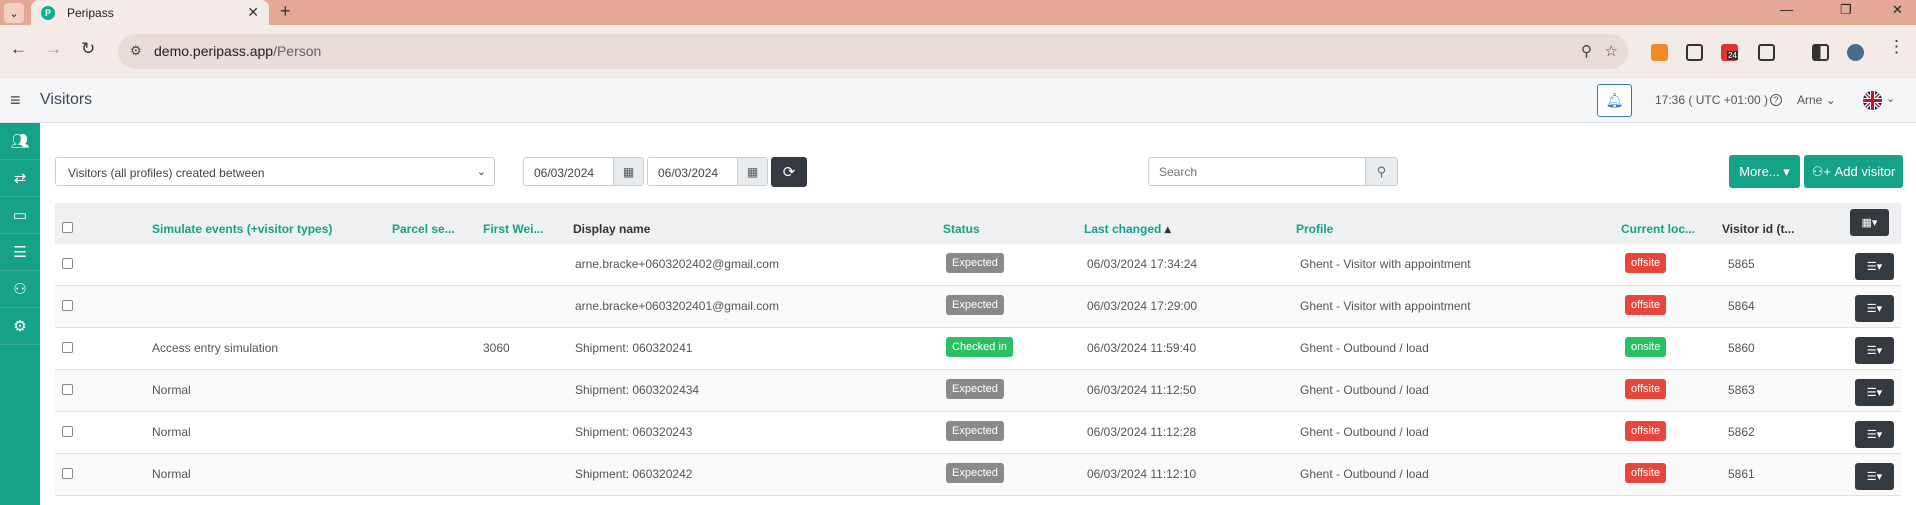 This screenshot has height=505, width=1916. Describe the element at coordinates (789, 172) in the screenshot. I see `refresh-button: ⟳` at that location.